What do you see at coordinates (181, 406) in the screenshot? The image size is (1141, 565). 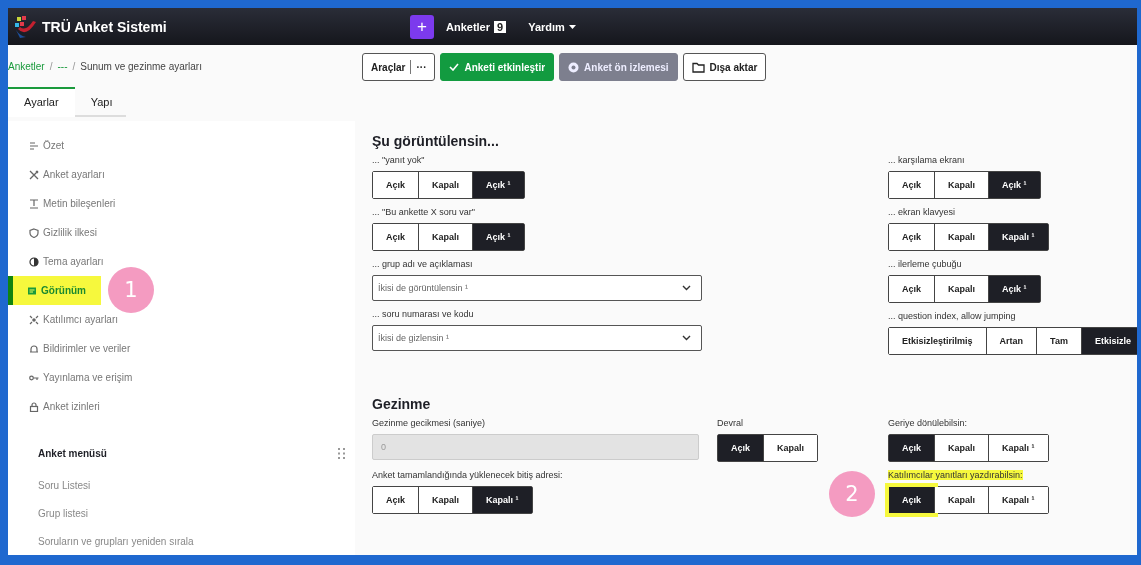 I see `sidebar-item: Anket izinleri` at bounding box center [181, 406].